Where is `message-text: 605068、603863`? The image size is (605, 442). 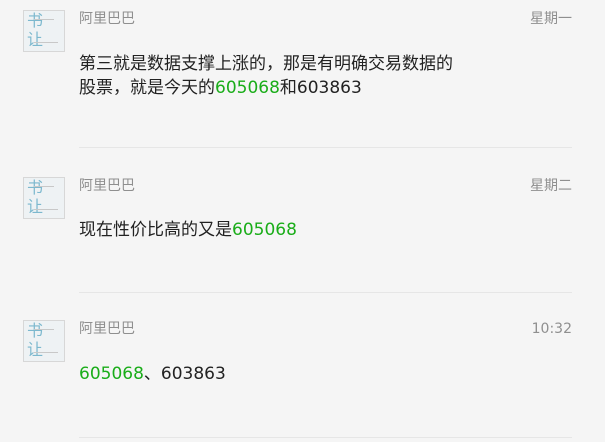
message-text: 605068、603863 is located at coordinates (279, 374).